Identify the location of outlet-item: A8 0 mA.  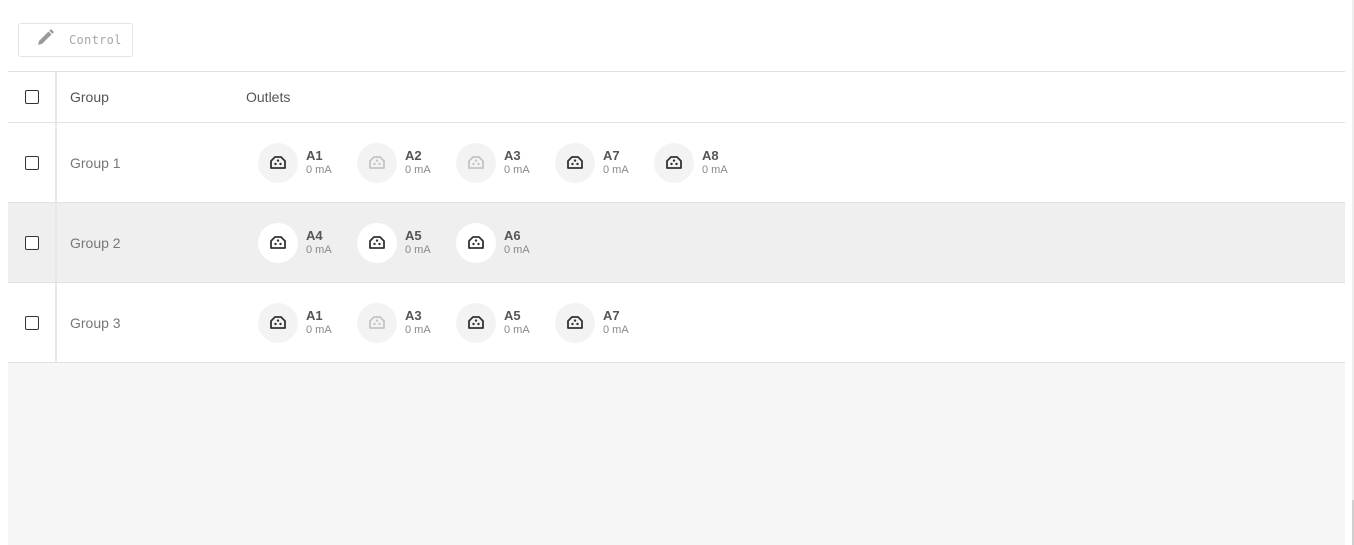
(703, 162).